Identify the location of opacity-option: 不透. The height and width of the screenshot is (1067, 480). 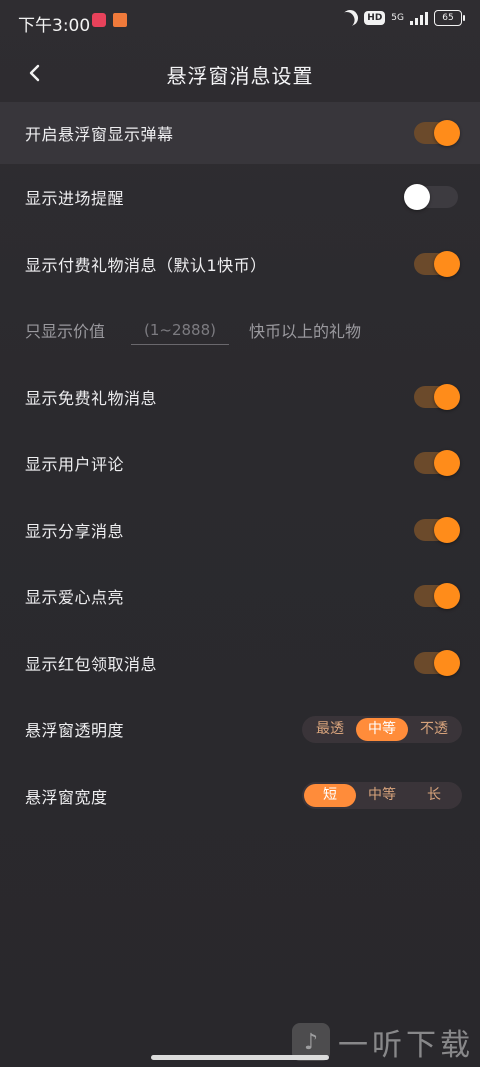
(434, 729).